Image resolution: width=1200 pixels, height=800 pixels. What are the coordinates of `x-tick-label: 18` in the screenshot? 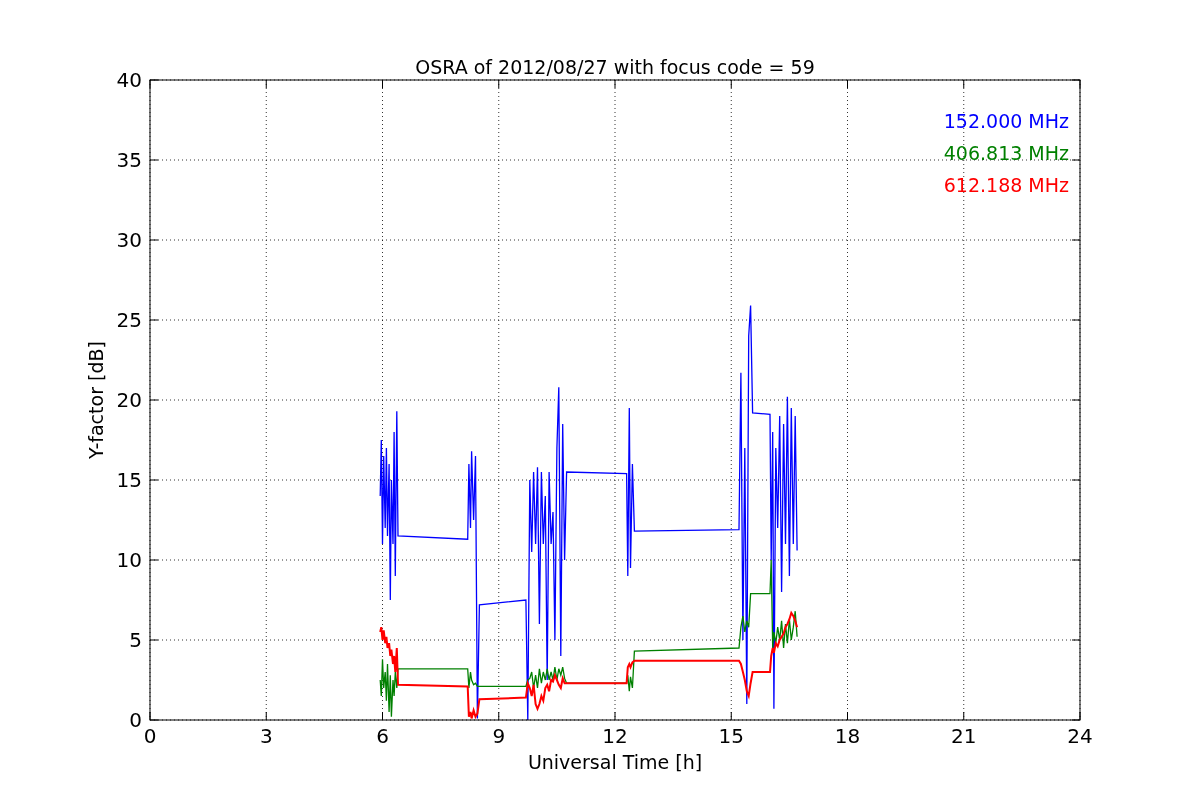 It's located at (847, 736).